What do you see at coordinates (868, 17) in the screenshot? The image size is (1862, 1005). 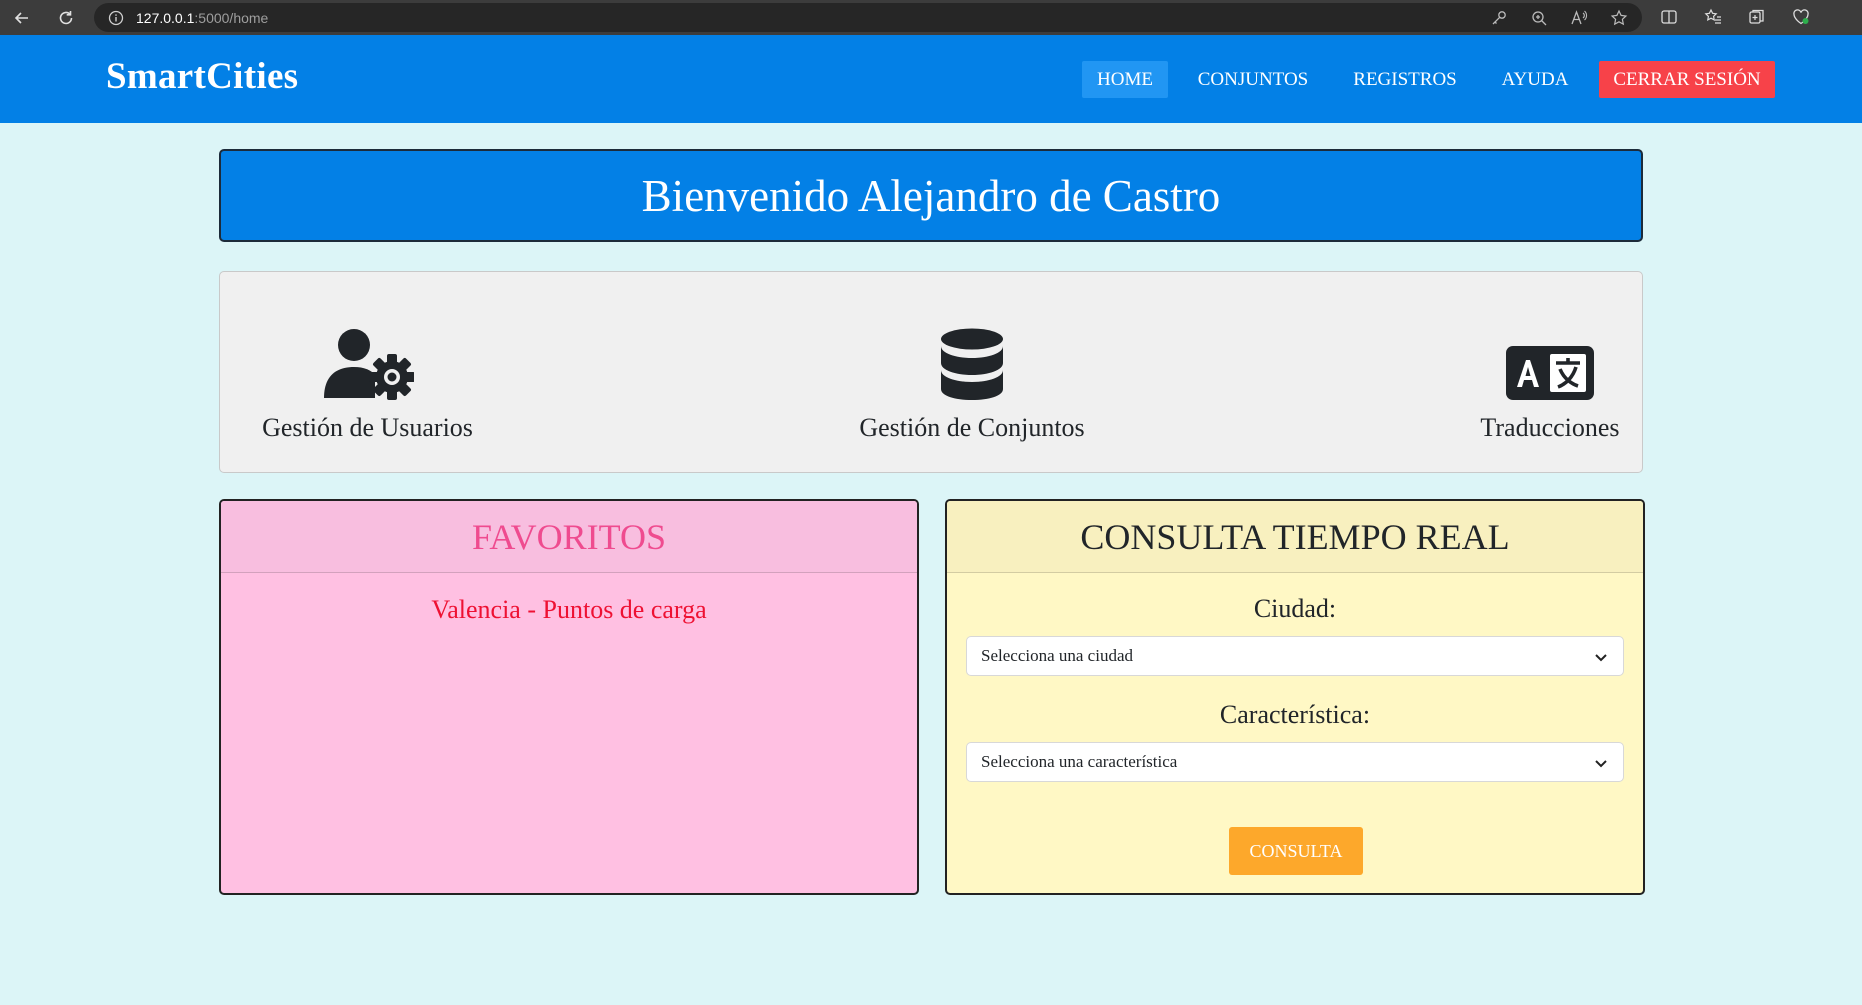 I see `address-bar: 127.0.0.1:5000/home` at bounding box center [868, 17].